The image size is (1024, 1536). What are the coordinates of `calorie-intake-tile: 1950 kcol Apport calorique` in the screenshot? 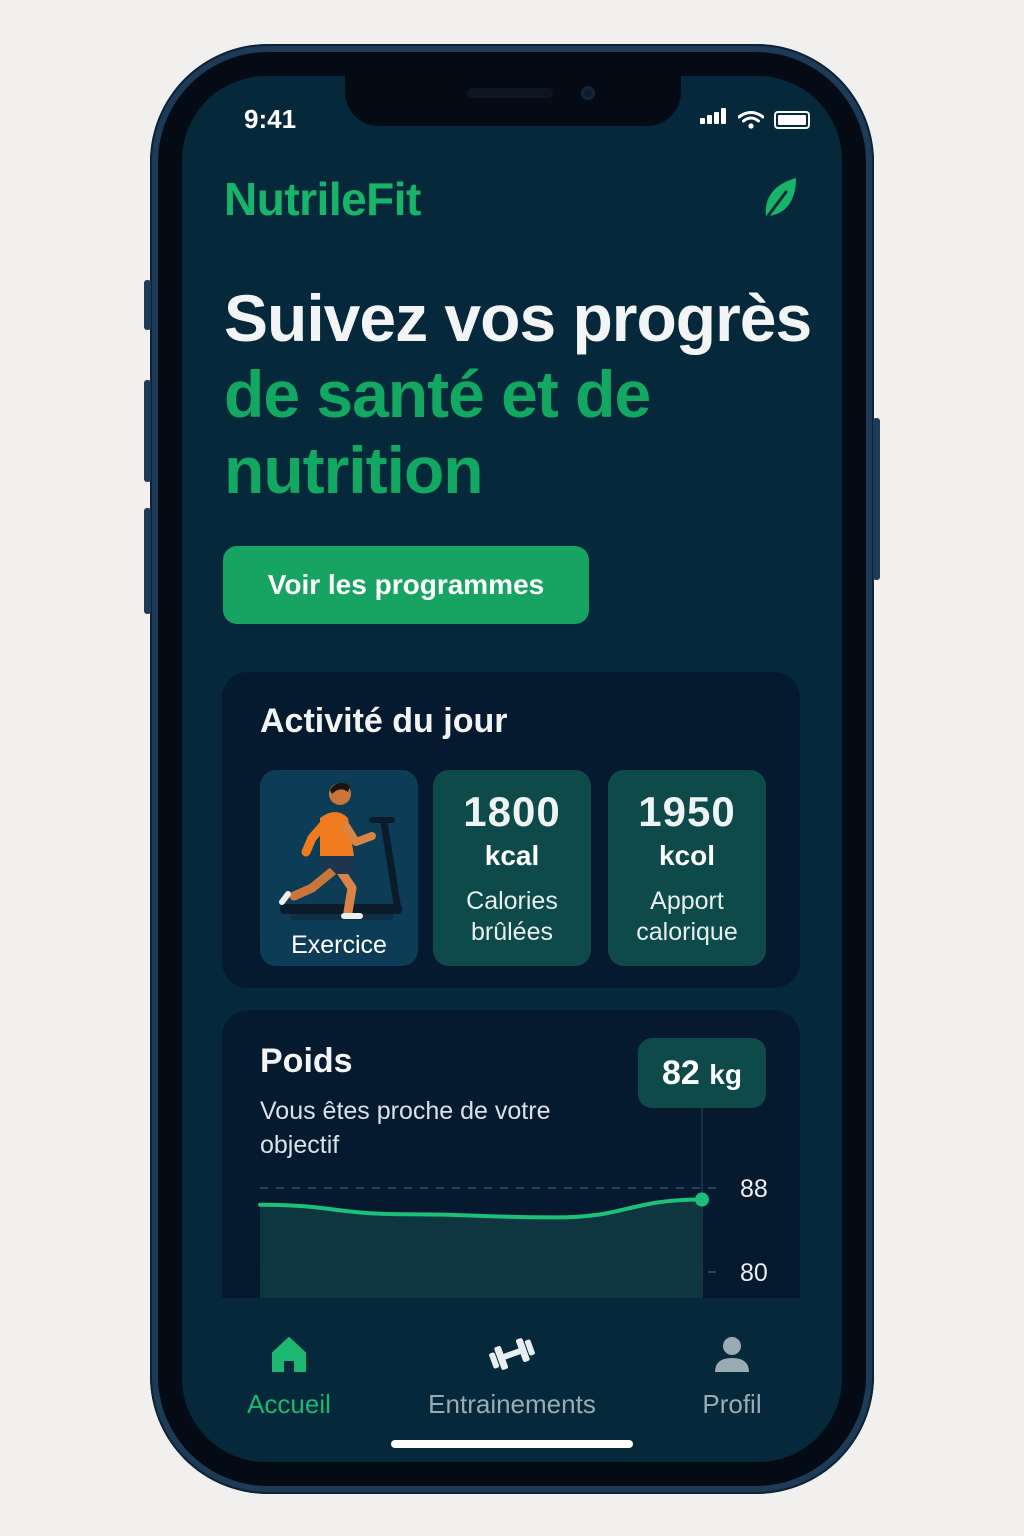 It's located at (687, 868).